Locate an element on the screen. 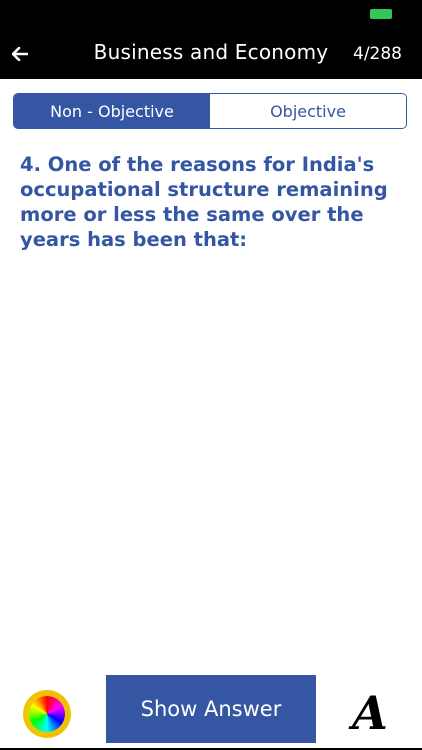 This screenshot has height=750, width=422. tab-objective: Objective is located at coordinates (308, 111).